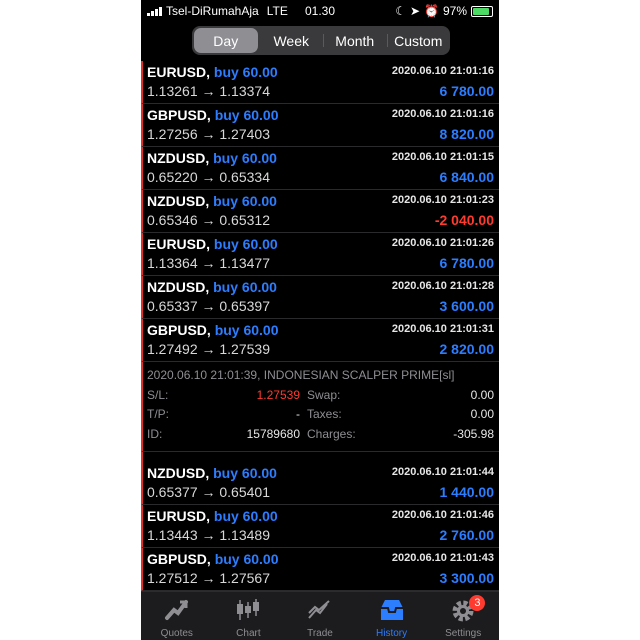 The image size is (640, 640). Describe the element at coordinates (442, 200) in the screenshot. I see `trade-datetime: 2020.06.10 21:01:23` at that location.